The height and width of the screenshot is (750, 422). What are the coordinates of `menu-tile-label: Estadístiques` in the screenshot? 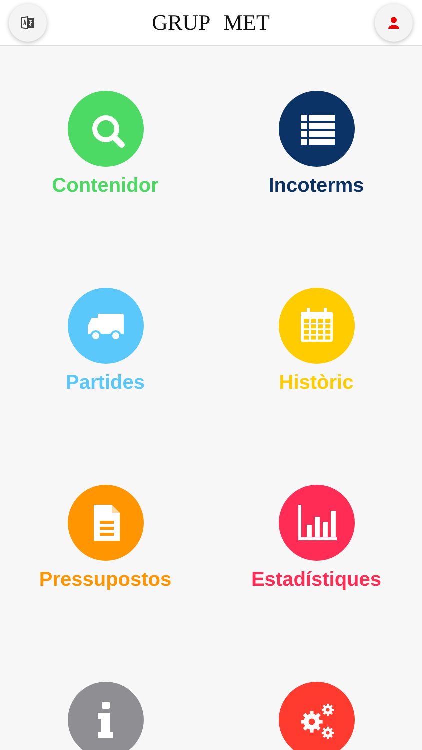 It's located at (316, 580).